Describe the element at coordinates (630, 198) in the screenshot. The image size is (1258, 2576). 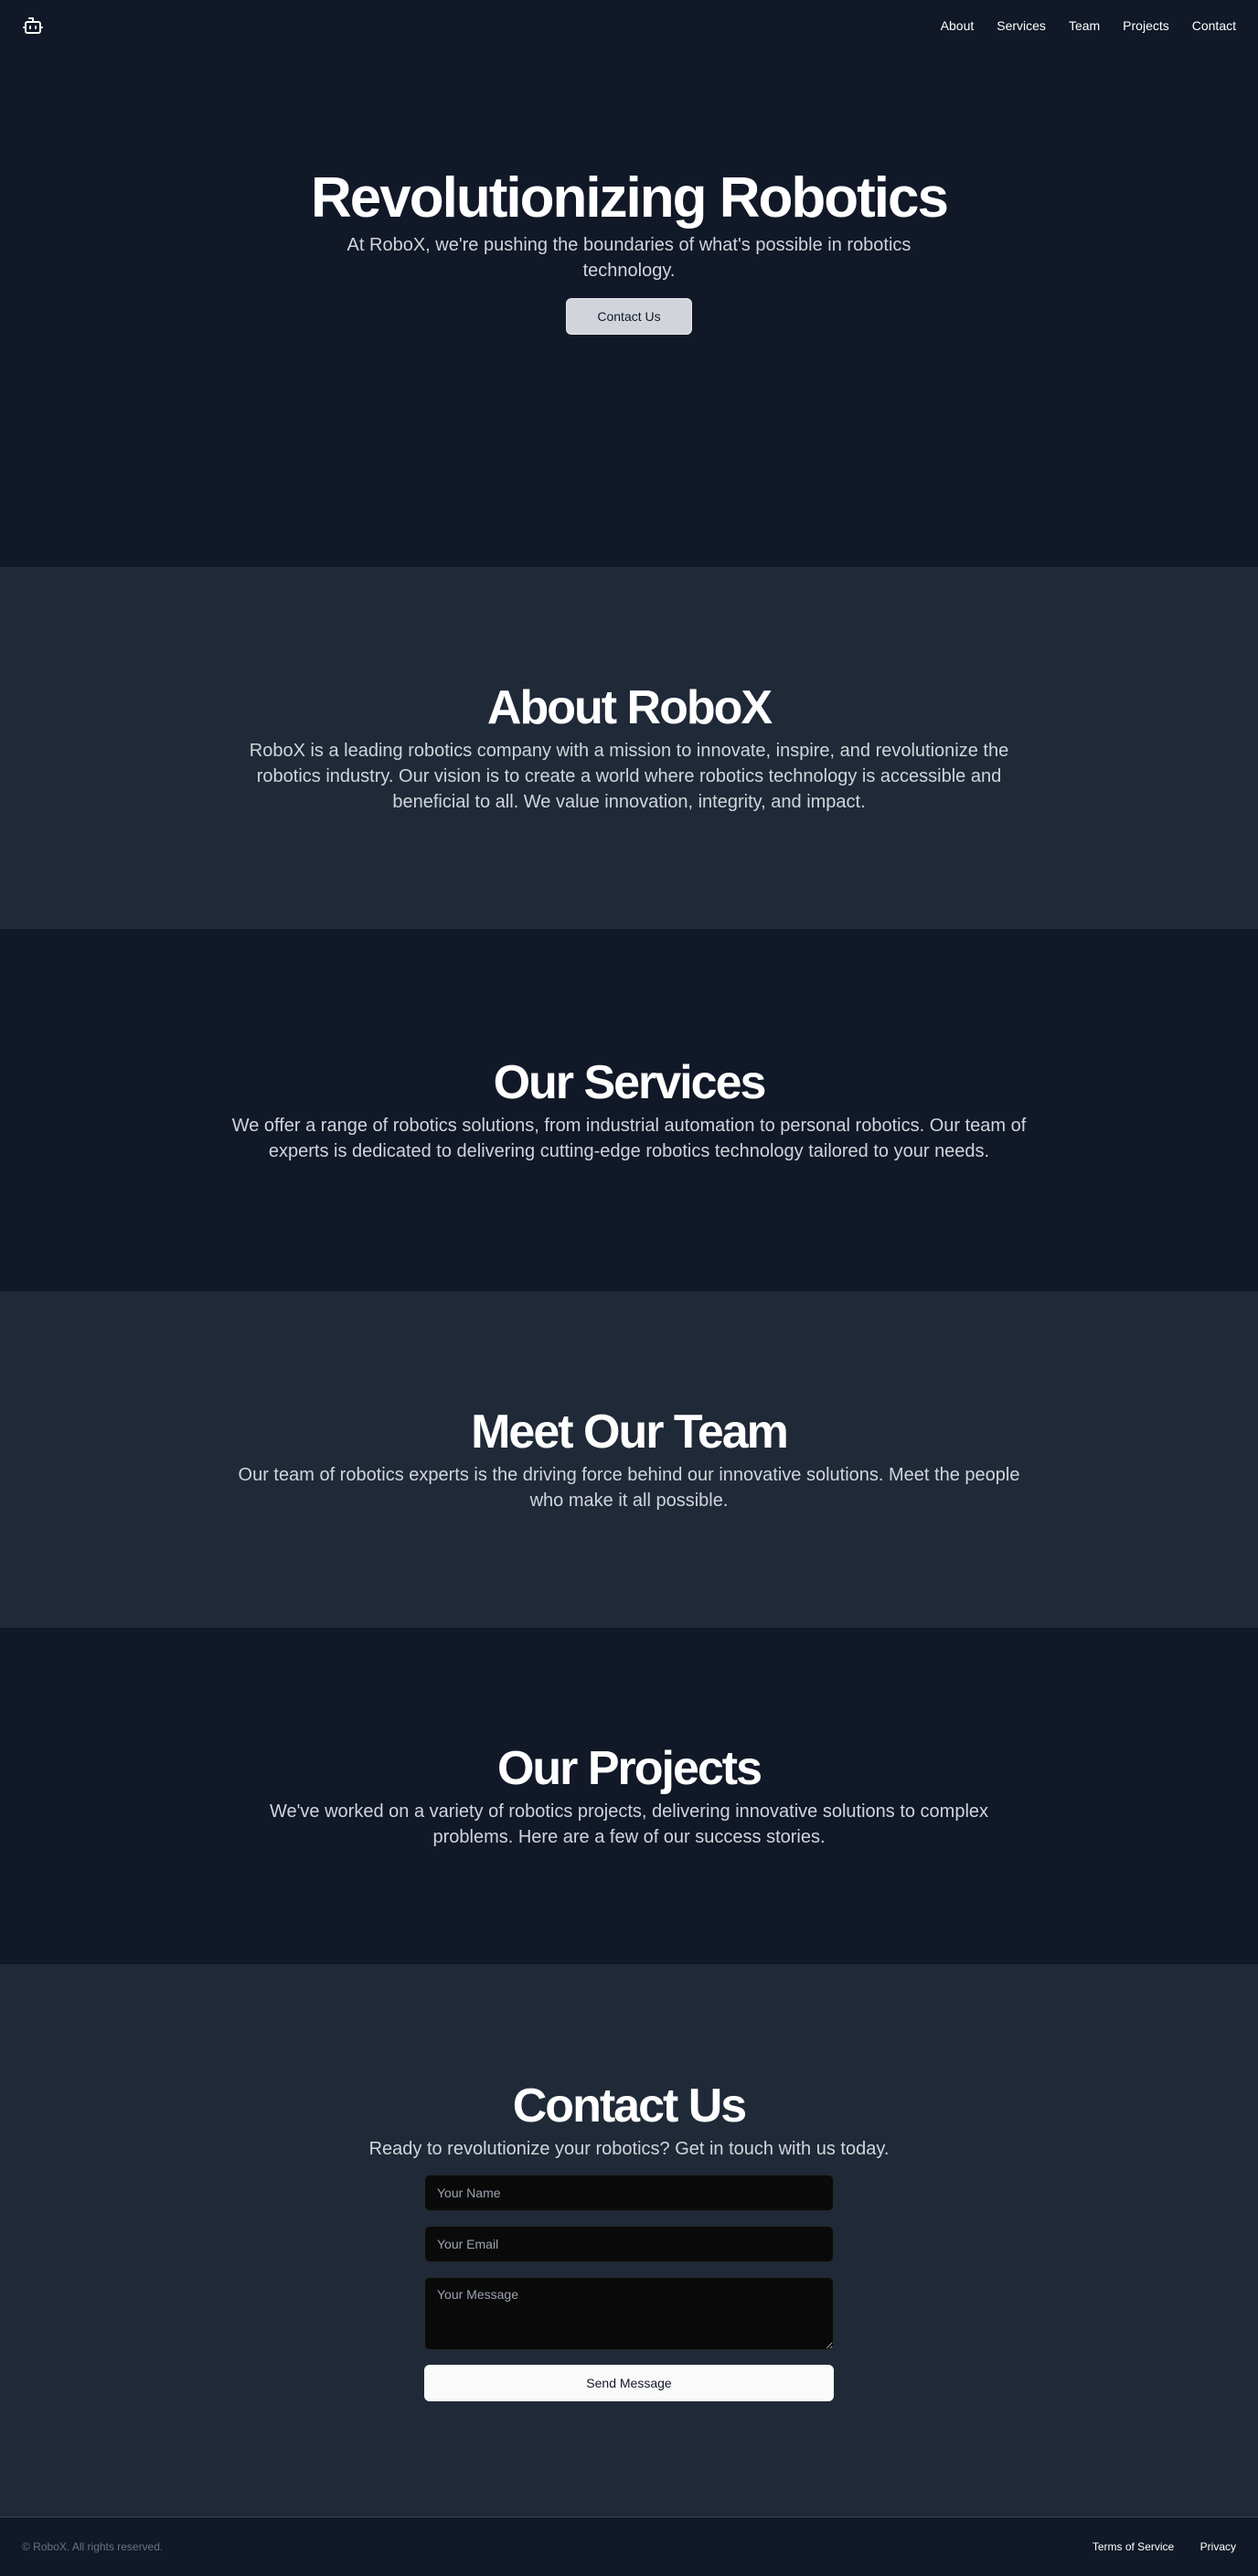
I see `hero-title: Revolutionizing Robotics` at that location.